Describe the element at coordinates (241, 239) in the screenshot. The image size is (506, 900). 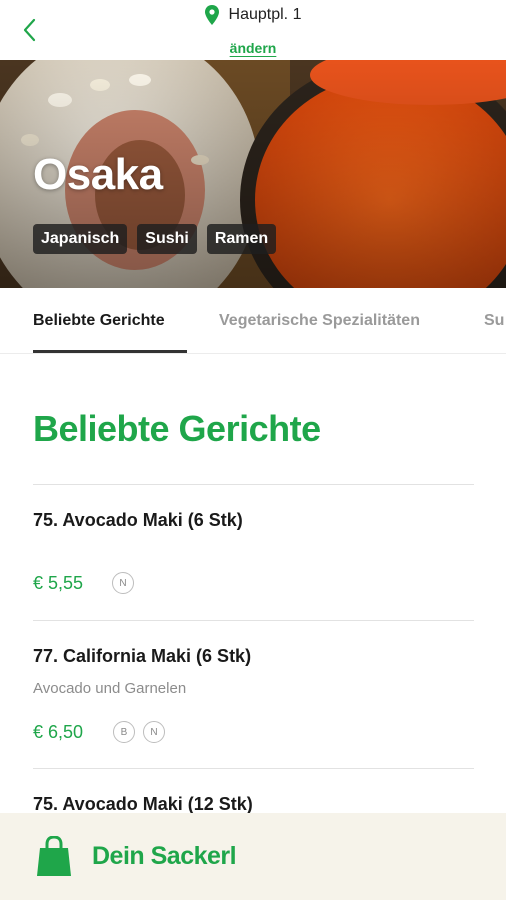
I see `cuisine-tag: Ramen` at that location.